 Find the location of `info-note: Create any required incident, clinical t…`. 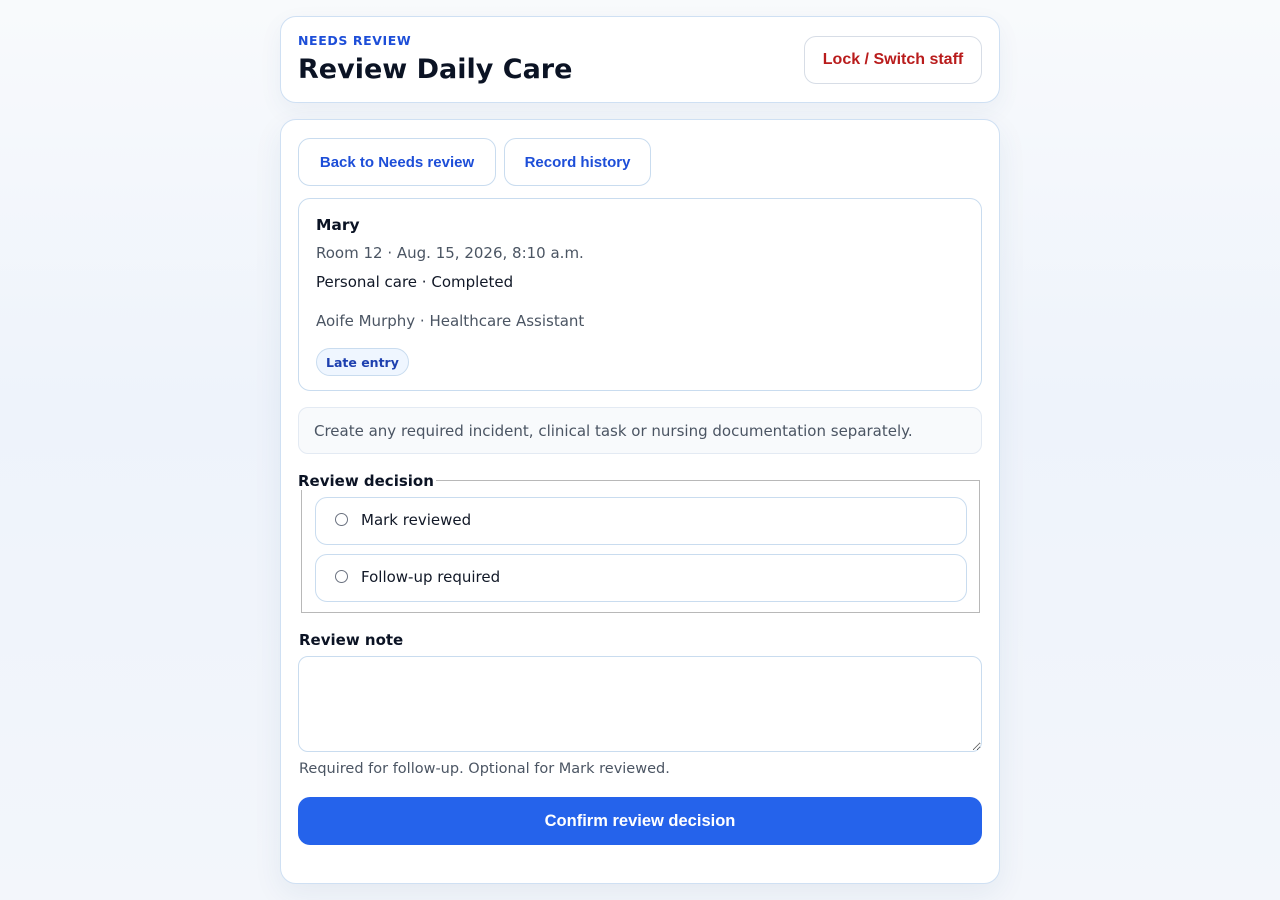

info-note: Create any required incident, clinical t… is located at coordinates (640, 430).